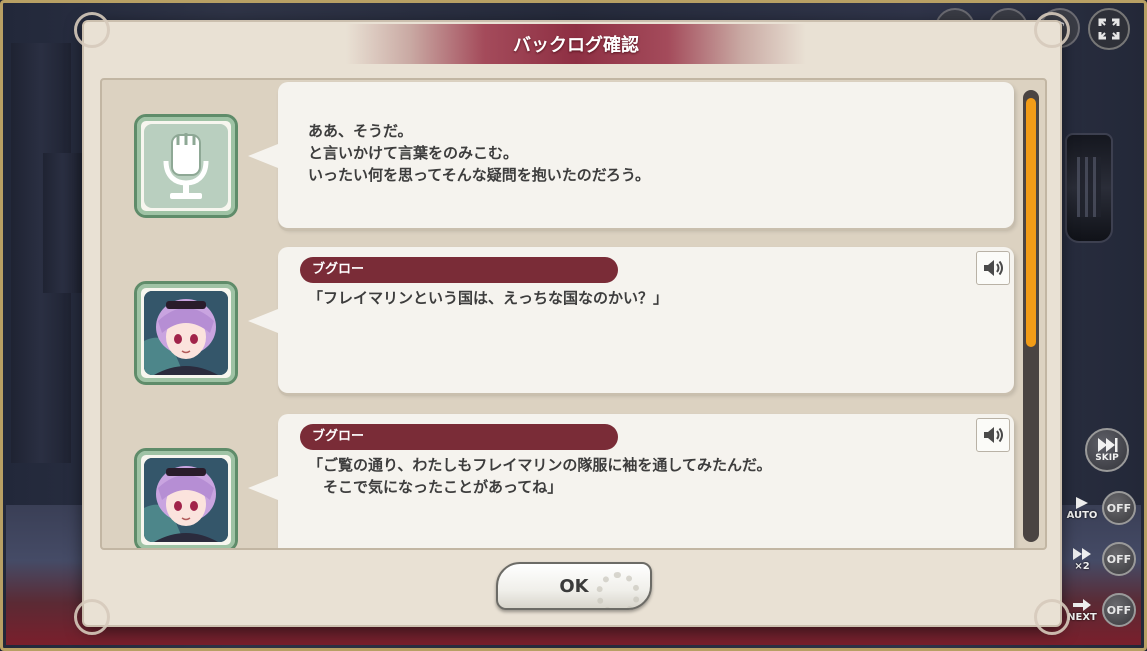 This screenshot has width=1147, height=651. What do you see at coordinates (1082, 515) in the screenshot?
I see `auto-label: AUTO` at bounding box center [1082, 515].